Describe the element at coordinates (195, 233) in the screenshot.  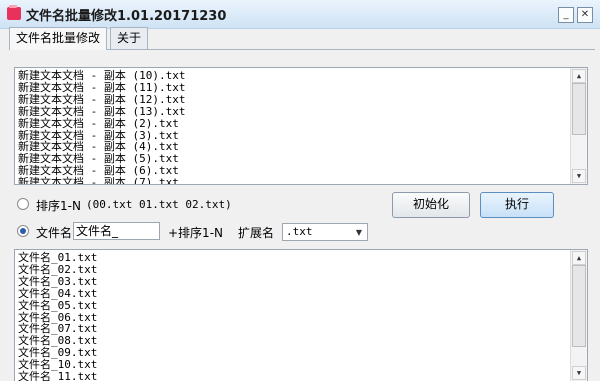
I see `plus-sort-label: +排序1-N` at that location.